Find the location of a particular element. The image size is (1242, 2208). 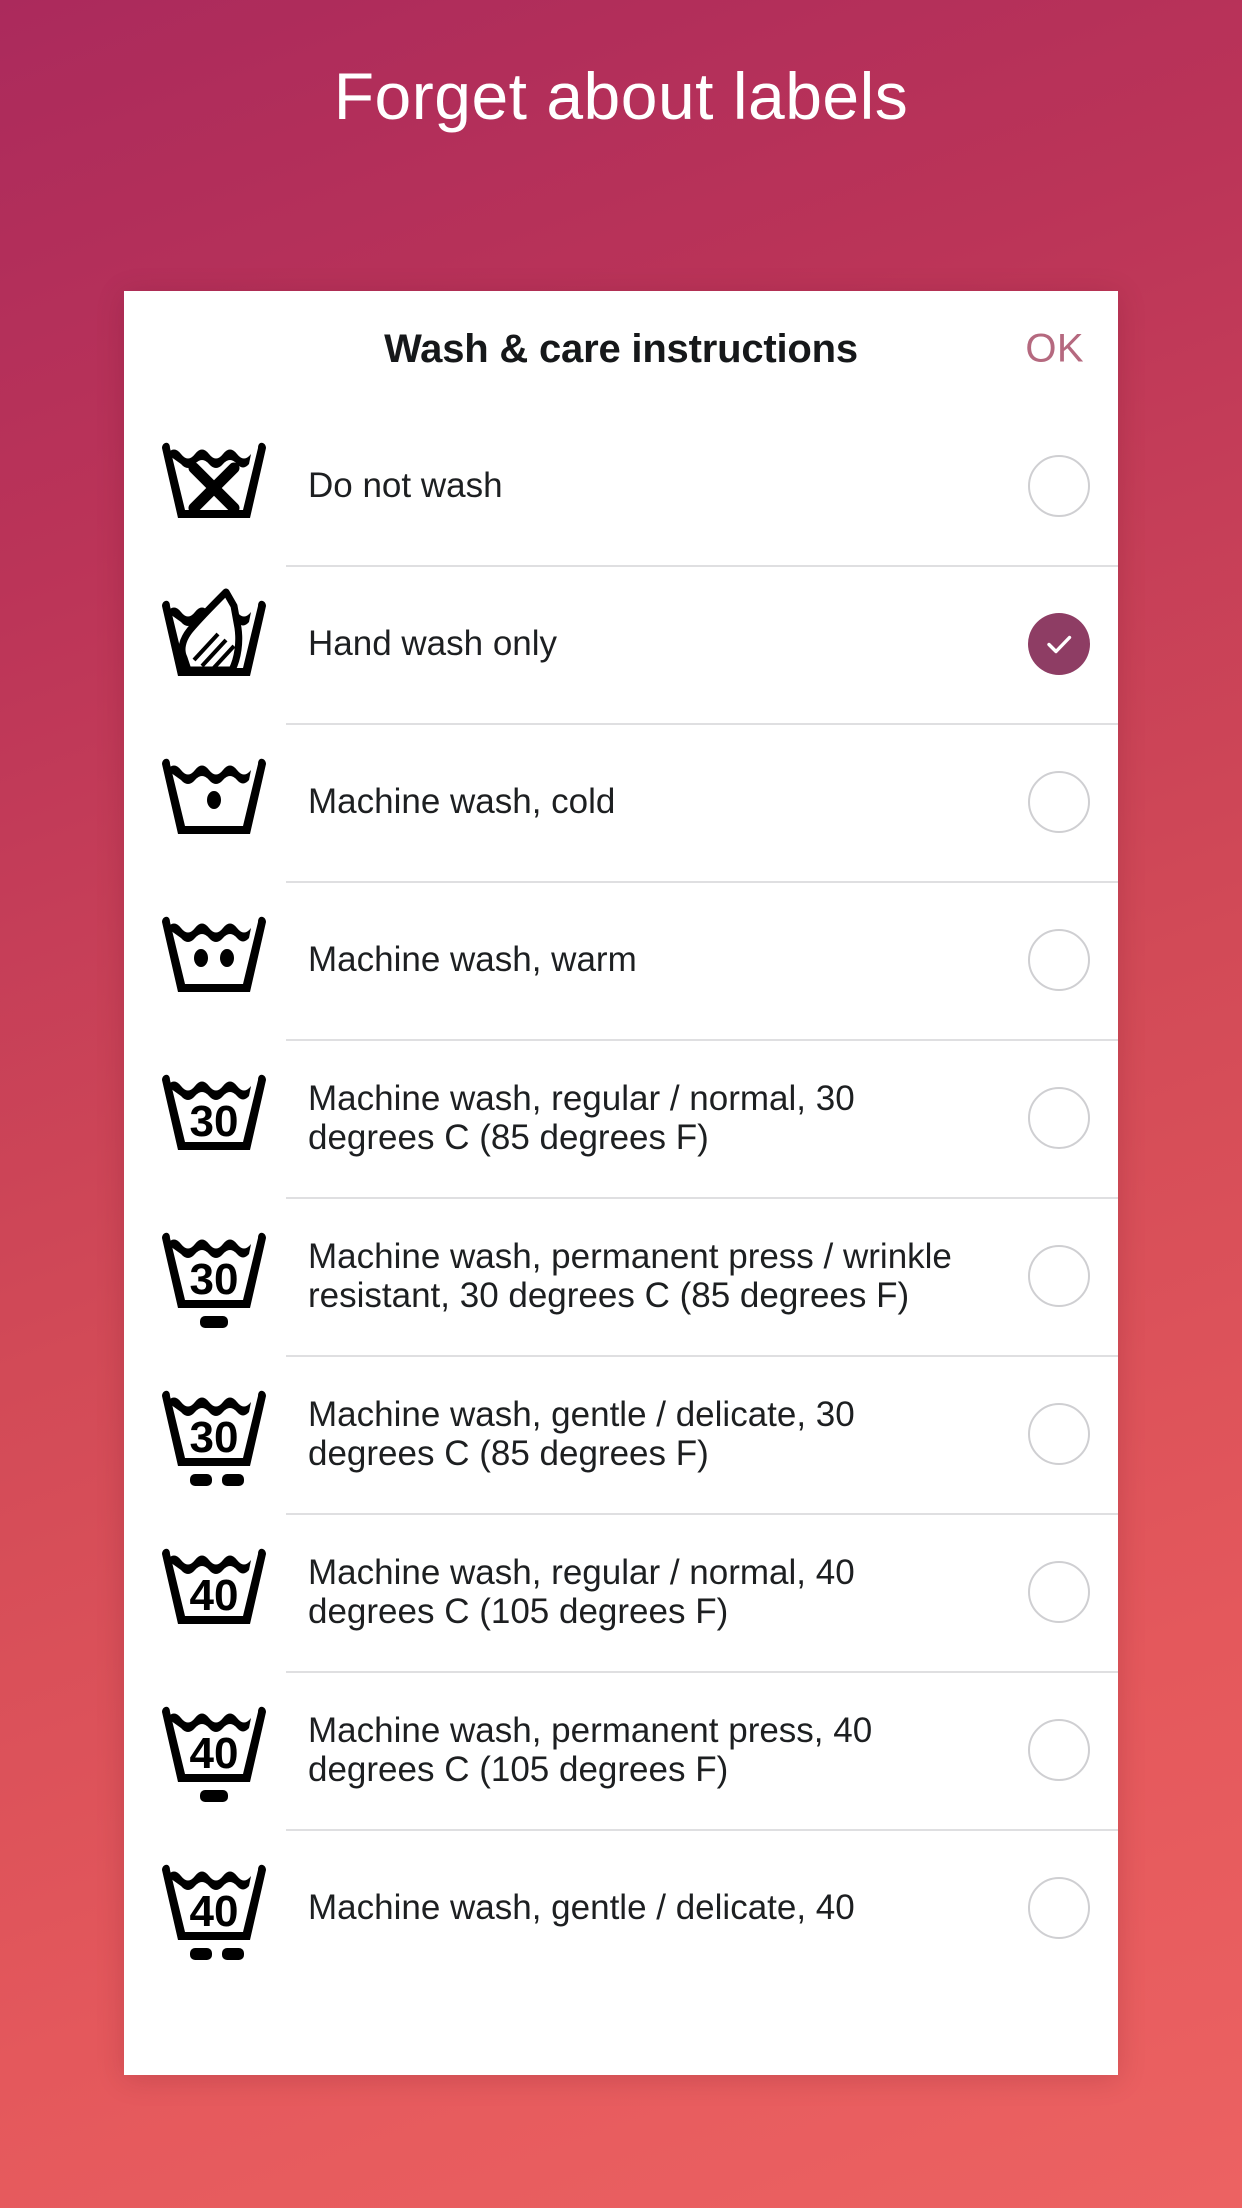

ok-button: OK is located at coordinates (1054, 349).